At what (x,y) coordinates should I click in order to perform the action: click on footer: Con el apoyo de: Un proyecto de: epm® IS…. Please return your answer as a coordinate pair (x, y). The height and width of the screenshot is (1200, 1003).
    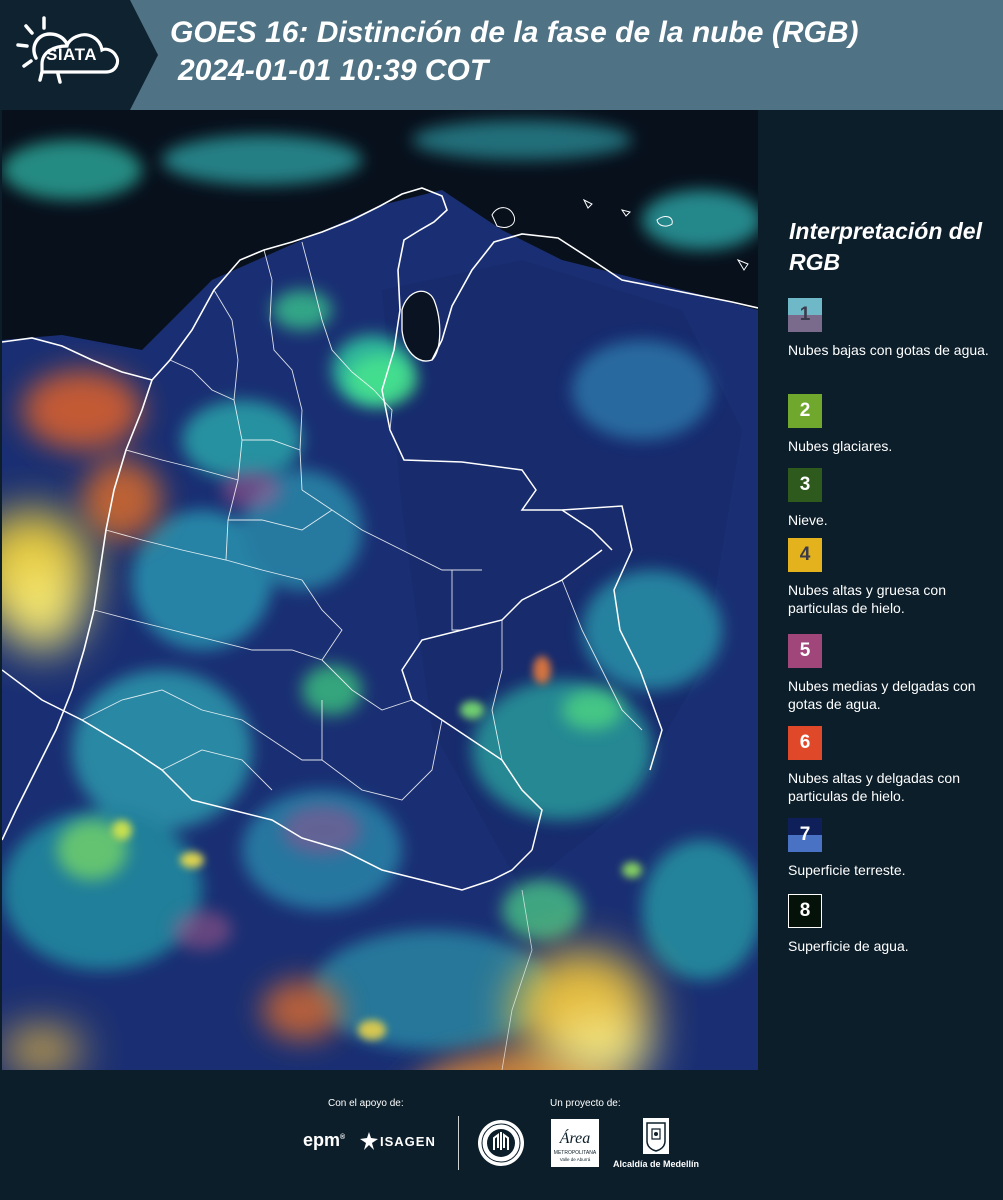
    Looking at the image, I should click on (501, 1135).